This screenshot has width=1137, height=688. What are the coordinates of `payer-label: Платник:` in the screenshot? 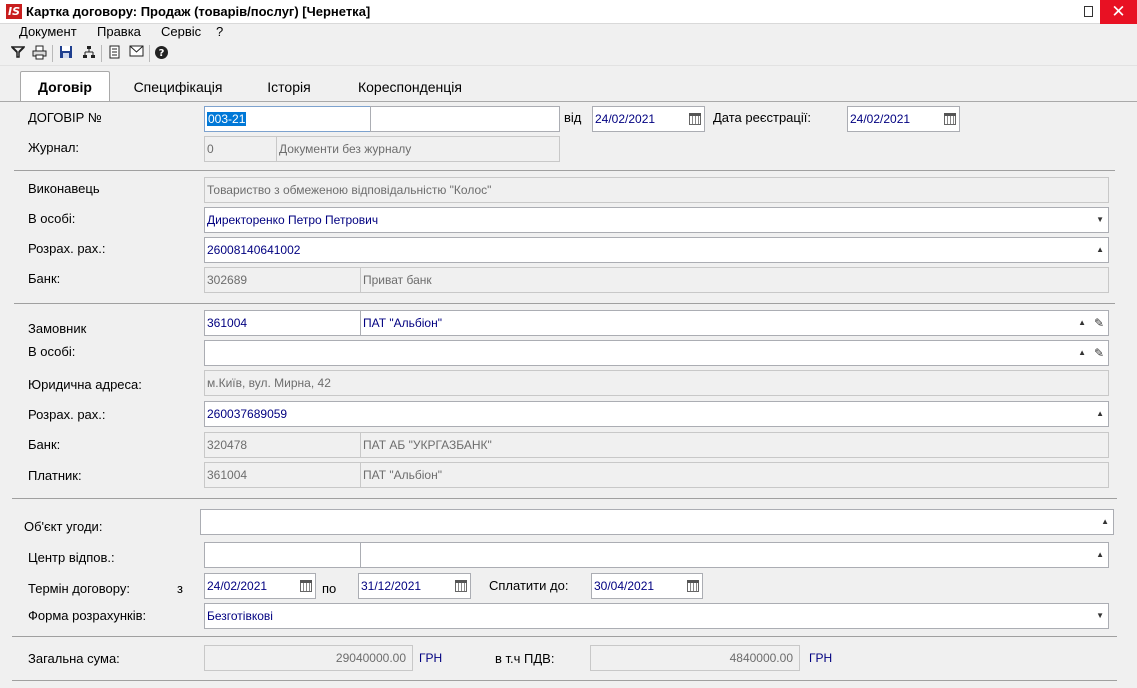 It's located at (55, 475).